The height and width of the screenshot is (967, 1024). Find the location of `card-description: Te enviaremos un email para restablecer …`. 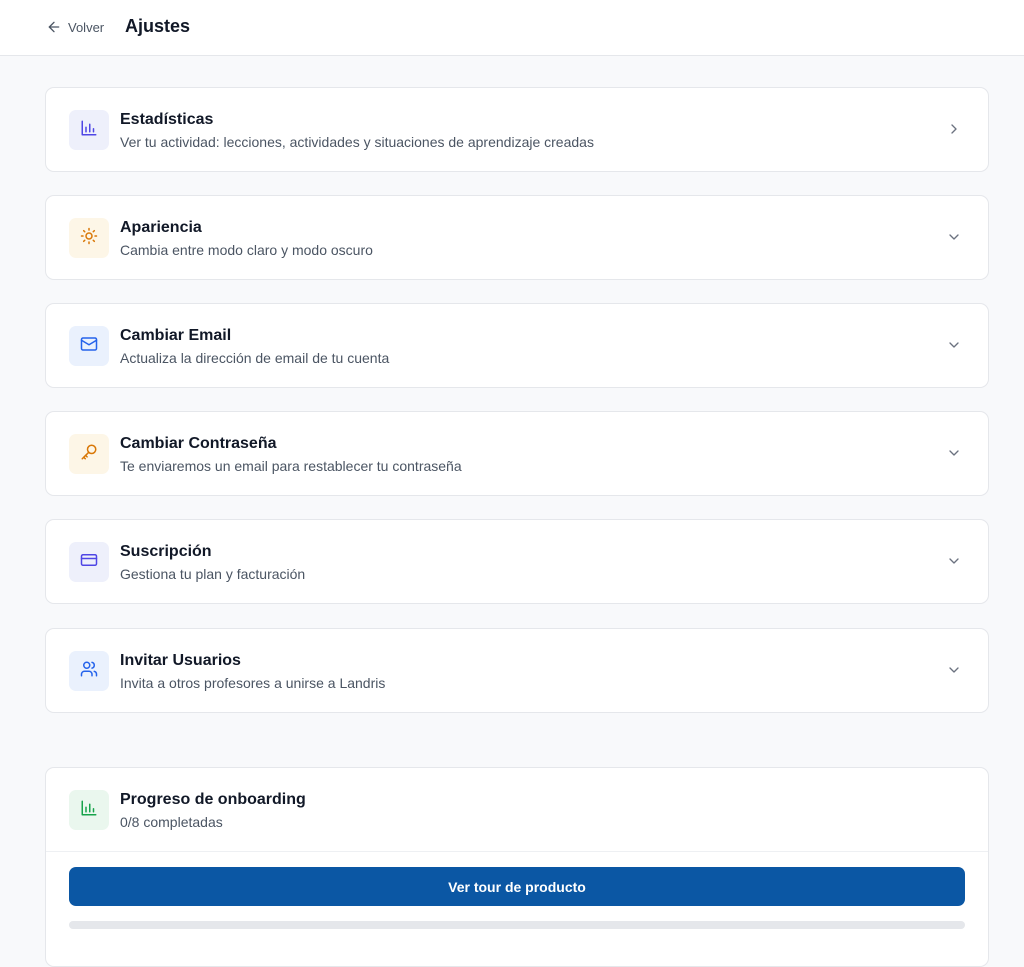

card-description: Te enviaremos un email para restablecer … is located at coordinates (291, 466).